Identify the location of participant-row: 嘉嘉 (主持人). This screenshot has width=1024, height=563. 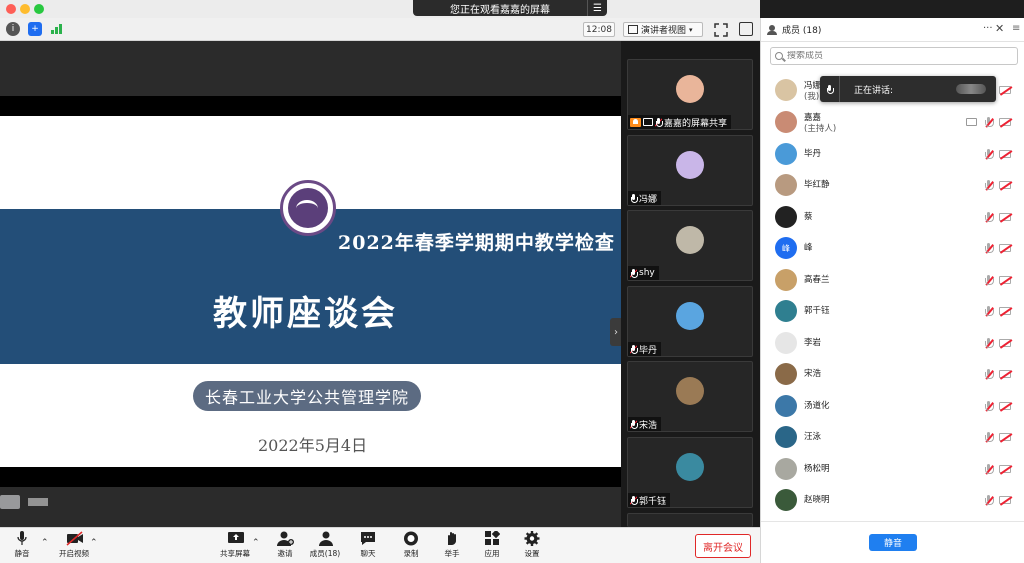
(892, 122).